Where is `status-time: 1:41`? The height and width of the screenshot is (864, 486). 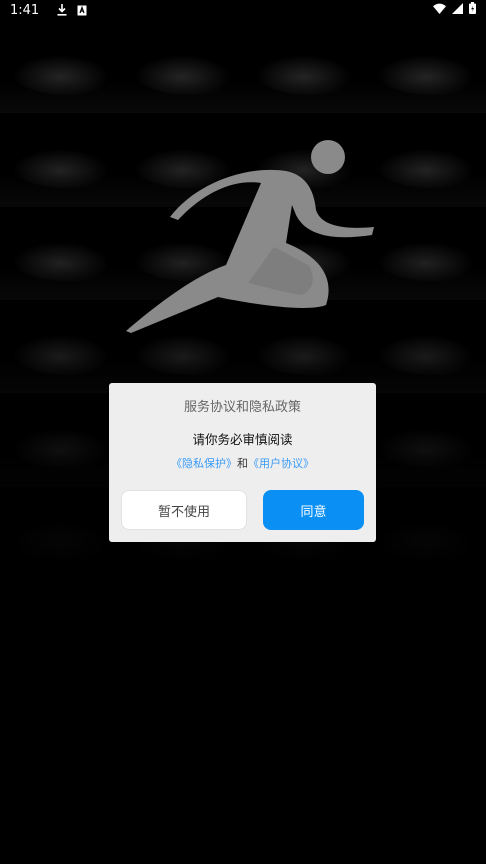 status-time: 1:41 is located at coordinates (25, 10).